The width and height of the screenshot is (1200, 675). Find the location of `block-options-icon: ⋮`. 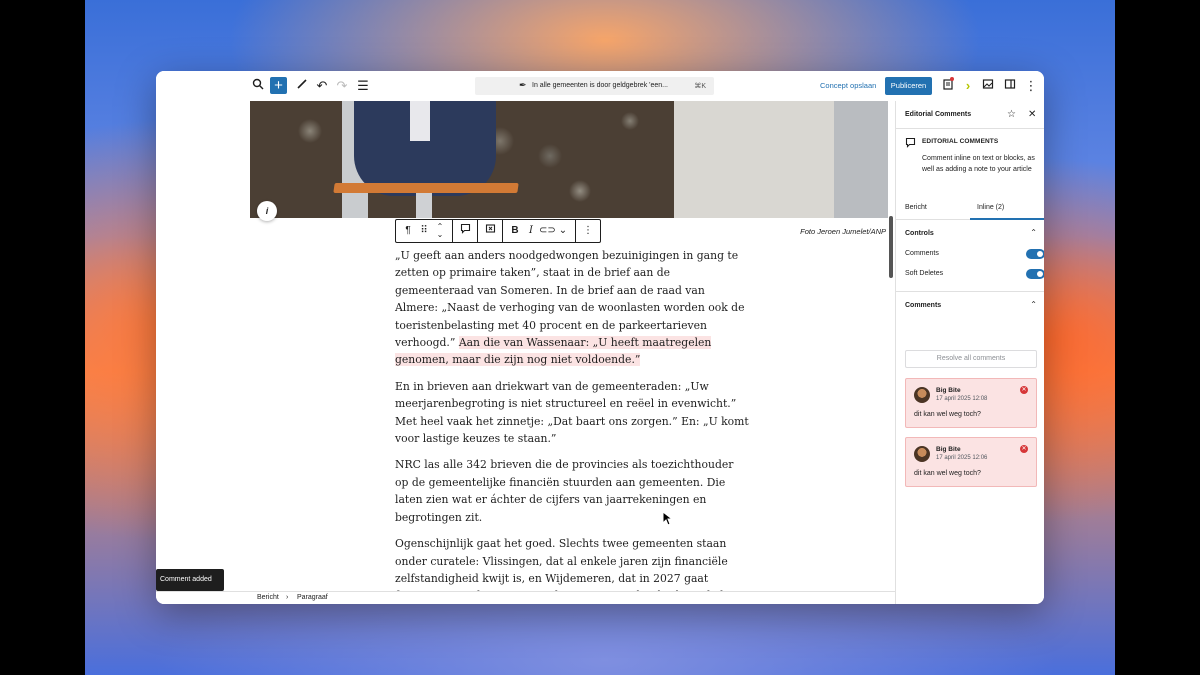

block-options-icon: ⋮ is located at coordinates (588, 231).